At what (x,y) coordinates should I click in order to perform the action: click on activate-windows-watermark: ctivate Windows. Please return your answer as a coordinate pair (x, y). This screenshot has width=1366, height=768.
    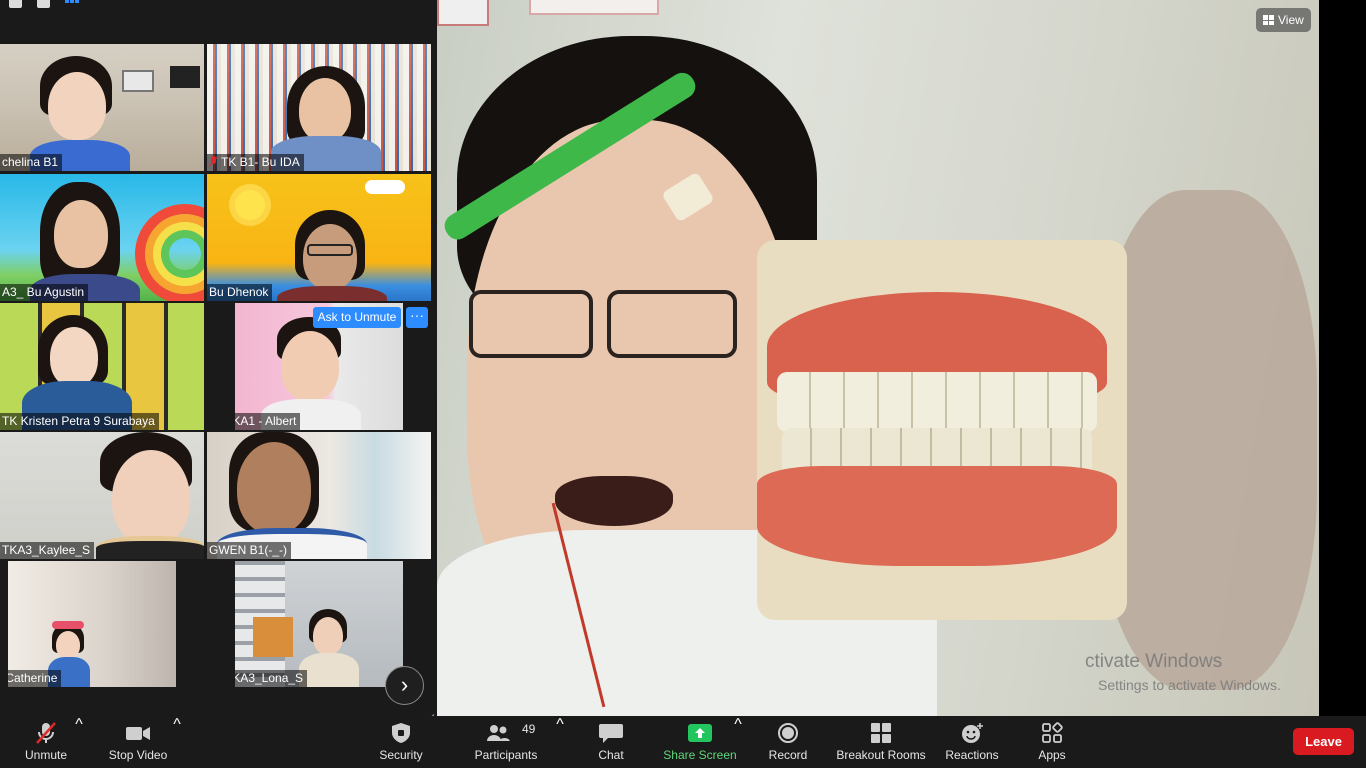
    Looking at the image, I should click on (1154, 661).